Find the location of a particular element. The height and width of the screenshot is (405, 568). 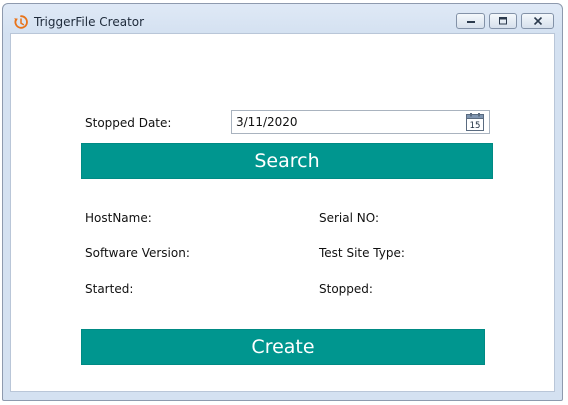

software-version-label: Software Version: is located at coordinates (137, 253).